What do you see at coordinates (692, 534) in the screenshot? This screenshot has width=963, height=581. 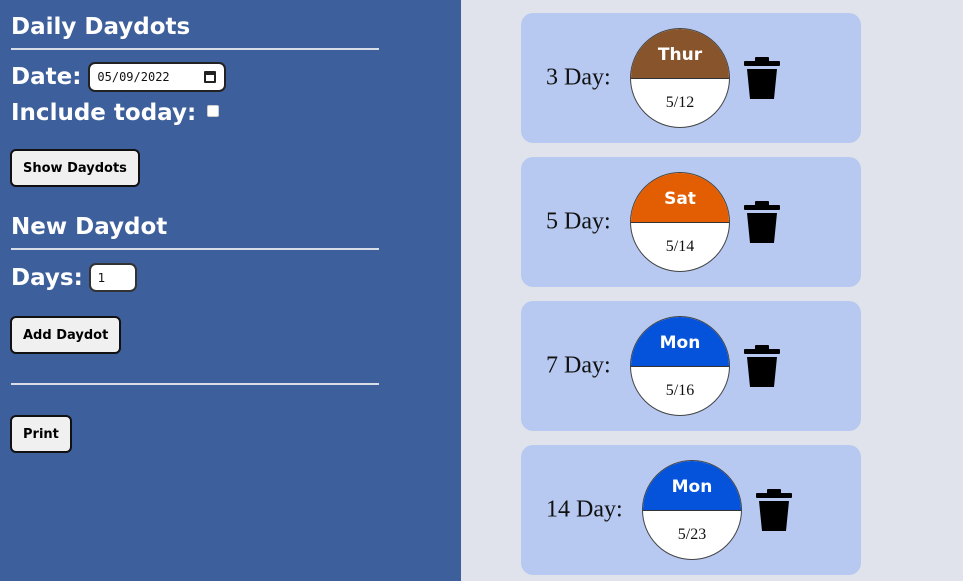 I see `daydot-date: 5/23` at bounding box center [692, 534].